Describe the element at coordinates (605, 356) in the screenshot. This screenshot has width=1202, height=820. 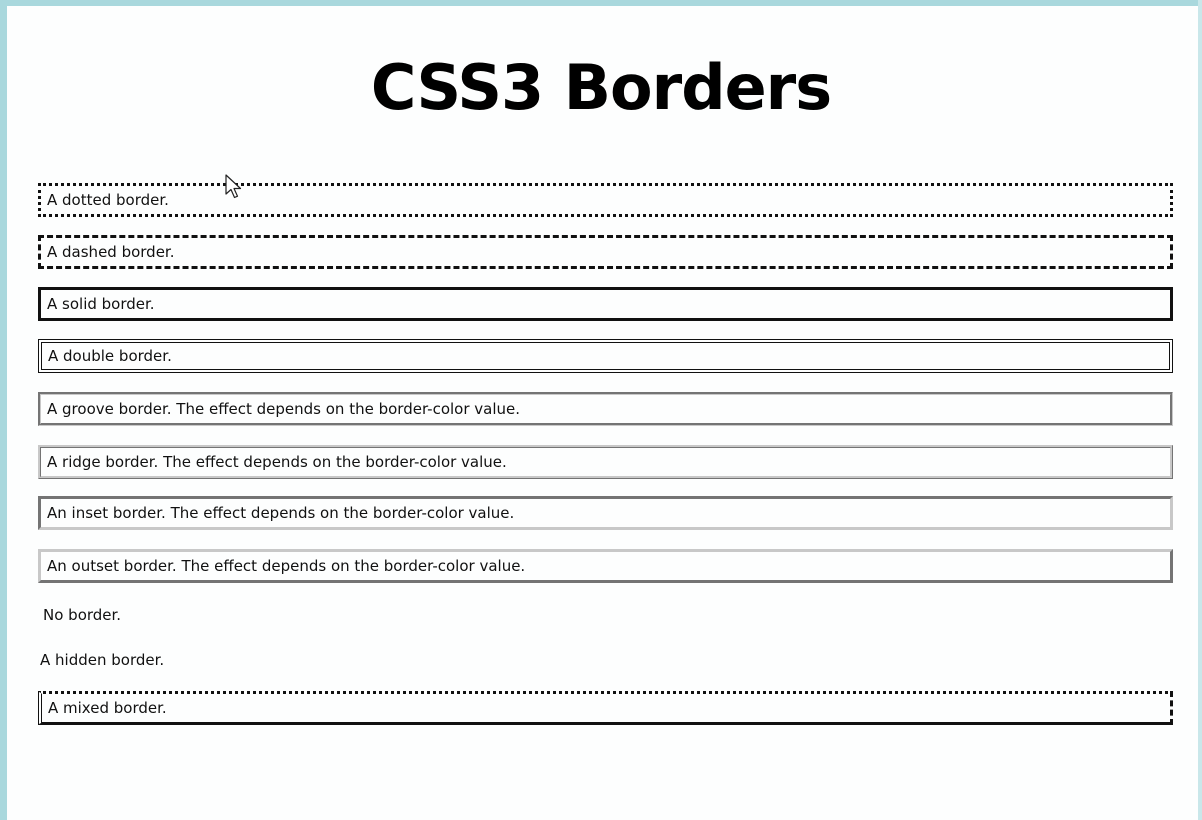
I see `double-border-example: A double border.` at that location.